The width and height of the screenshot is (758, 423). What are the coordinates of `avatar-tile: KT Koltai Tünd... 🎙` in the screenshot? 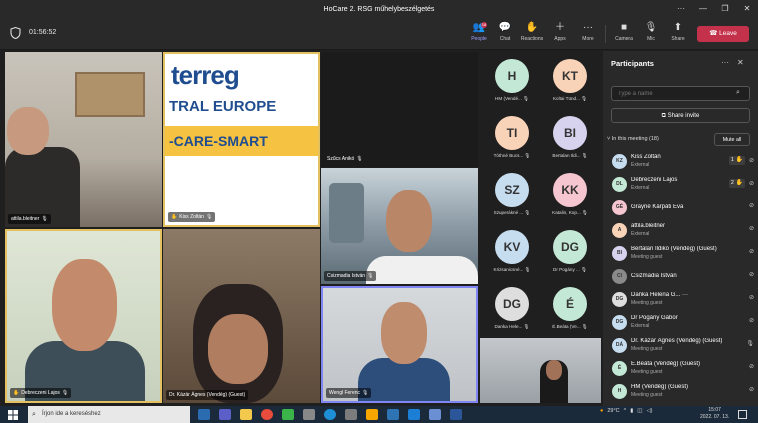 It's located at (570, 83).